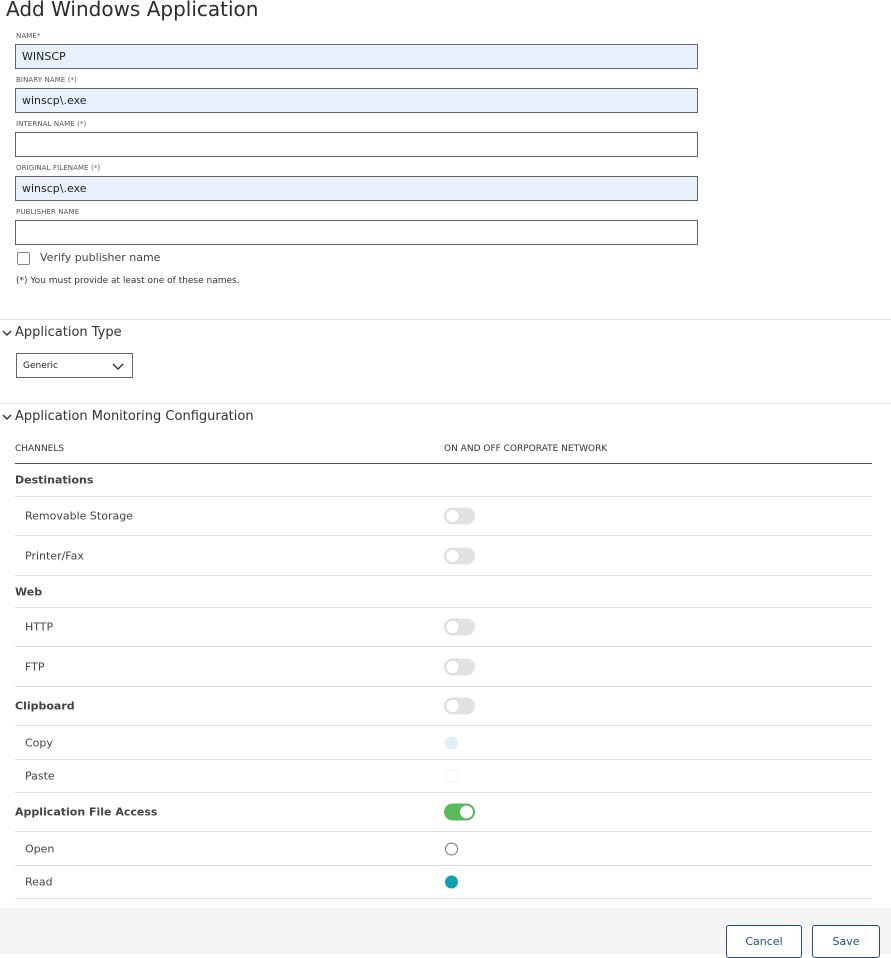 The height and width of the screenshot is (958, 891). What do you see at coordinates (356, 188) in the screenshot?
I see `original-filename-input` at bounding box center [356, 188].